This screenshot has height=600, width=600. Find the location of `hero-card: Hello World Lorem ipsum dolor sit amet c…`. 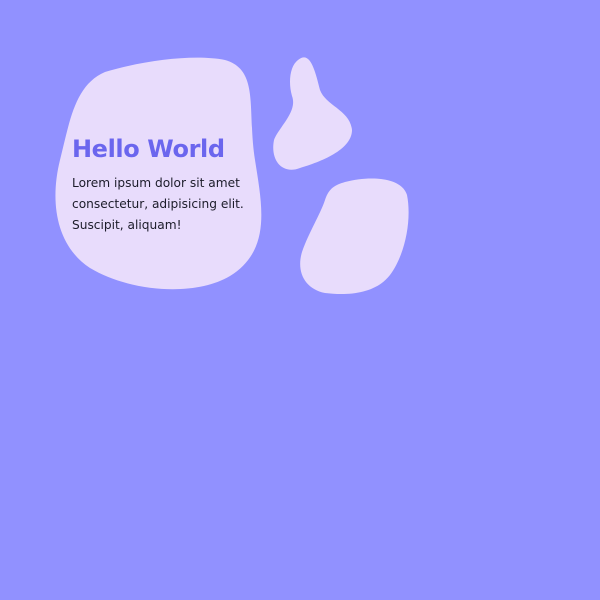

hero-card: Hello World Lorem ipsum dolor sit amet c… is located at coordinates (167, 185).